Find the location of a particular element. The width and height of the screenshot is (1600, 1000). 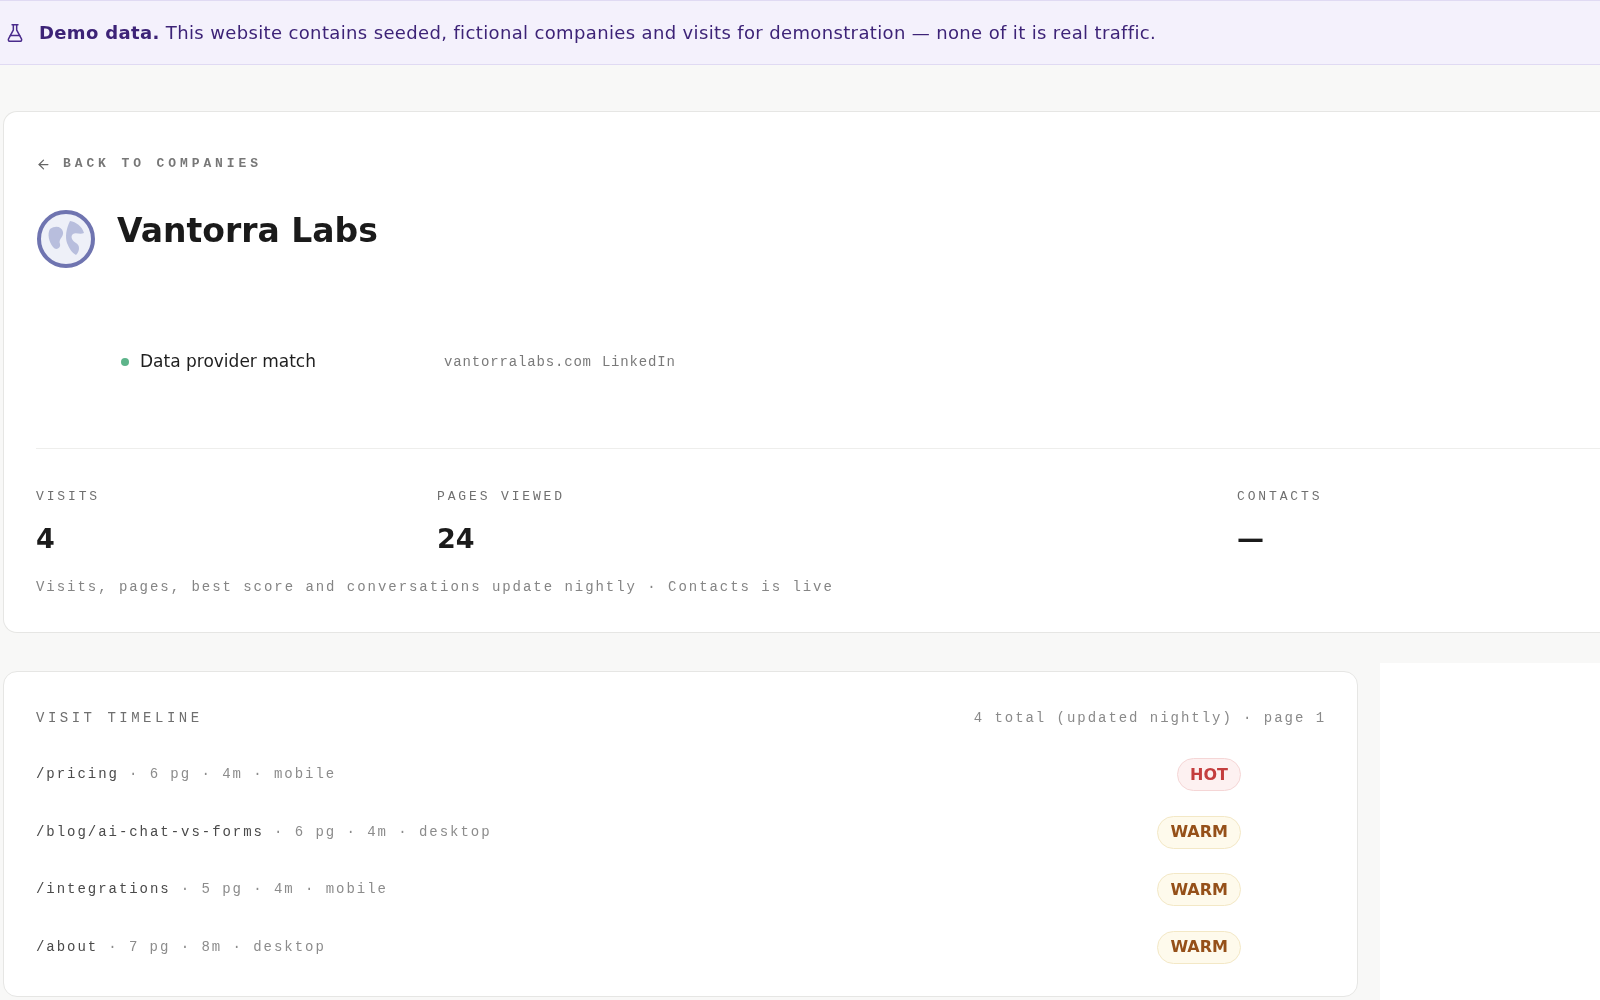

visit-details: · 7 pg · 8m · desktop is located at coordinates (217, 947).